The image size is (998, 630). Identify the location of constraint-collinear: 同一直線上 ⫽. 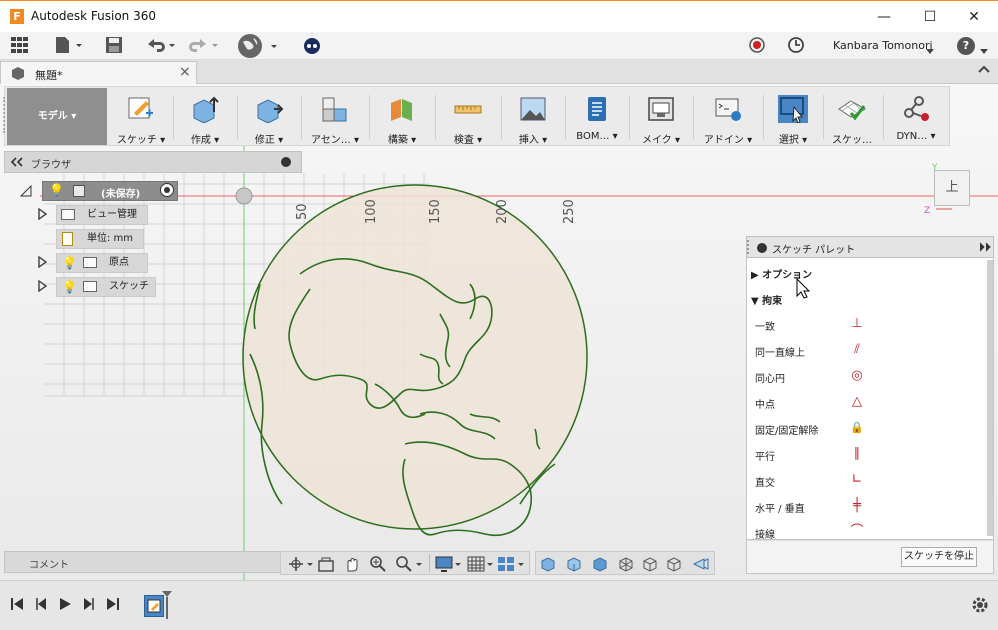
(807, 351).